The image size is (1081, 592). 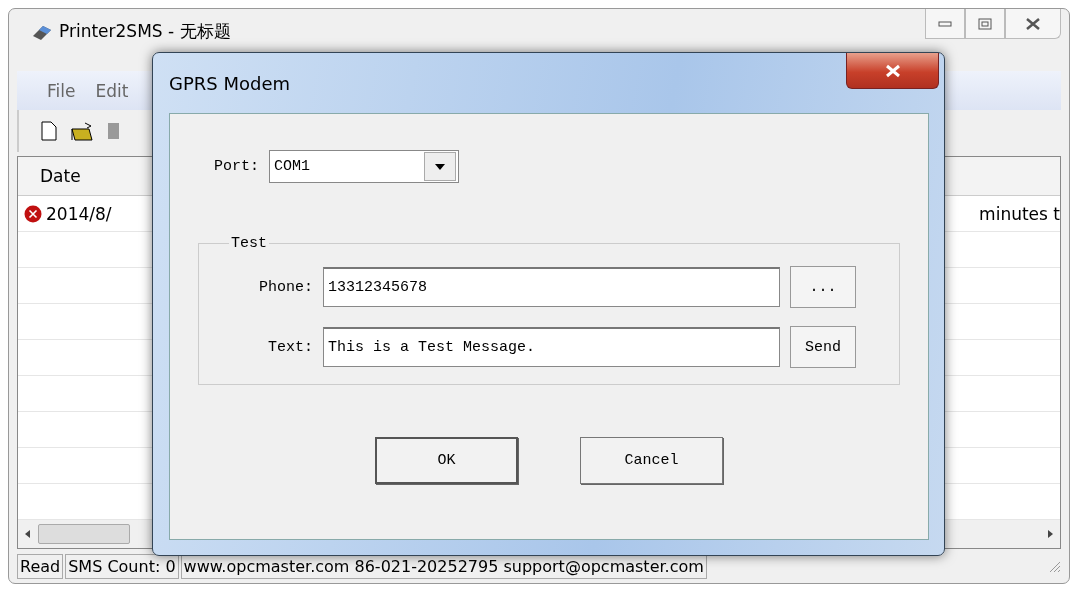 I want to click on left-arrow-icon, so click(x=28, y=534).